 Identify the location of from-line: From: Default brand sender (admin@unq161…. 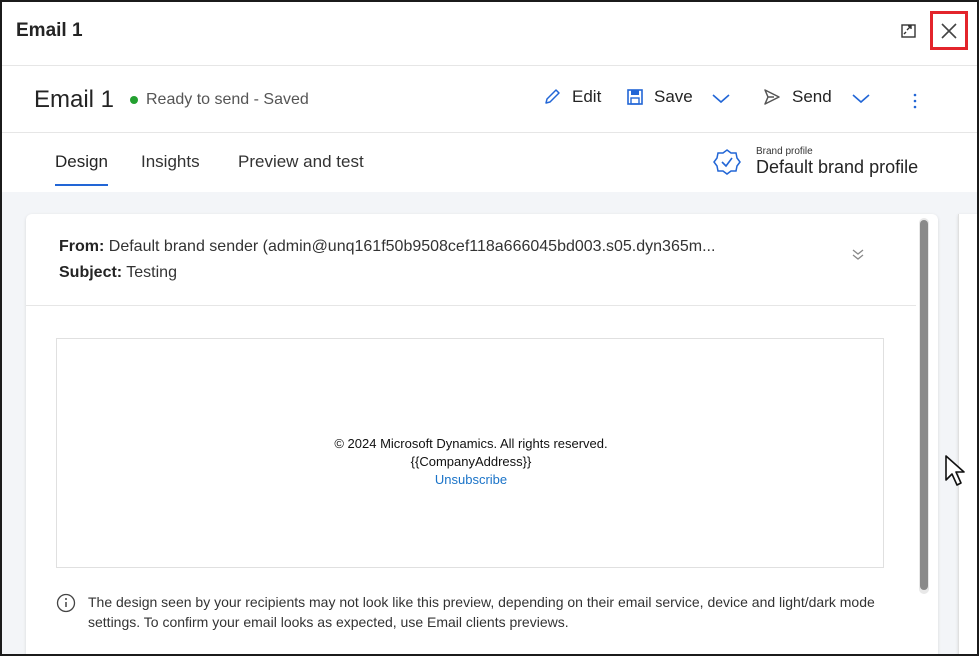
(387, 247).